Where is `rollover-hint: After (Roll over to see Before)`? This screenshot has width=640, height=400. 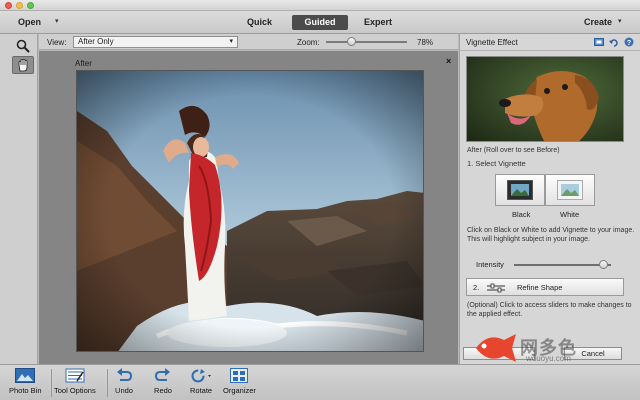
rollover-hint: After (Roll over to see Before) is located at coordinates (513, 150).